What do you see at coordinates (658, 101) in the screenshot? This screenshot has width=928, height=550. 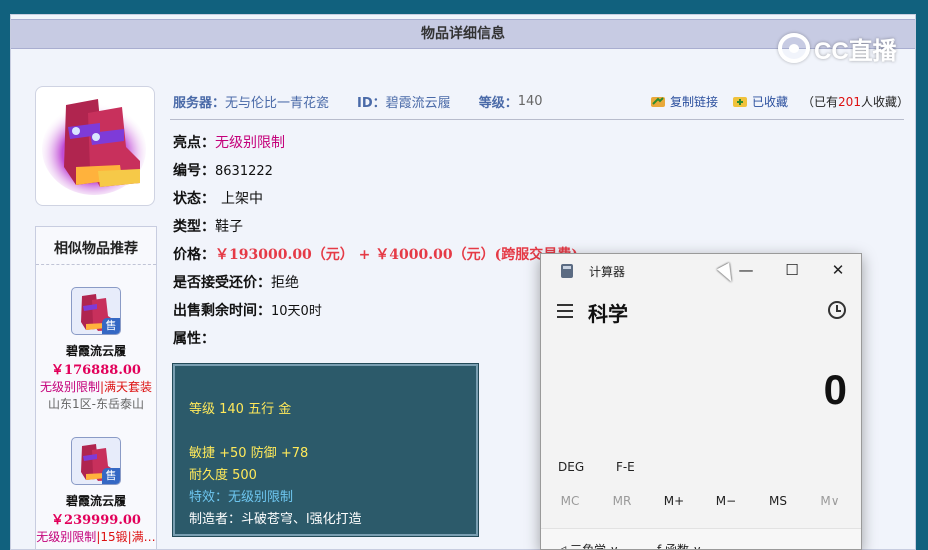 I see `copy-link-icon` at bounding box center [658, 101].